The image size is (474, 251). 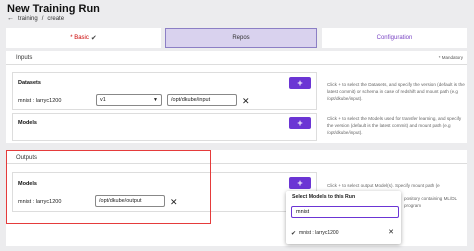 I want to click on add-dataset-button: +, so click(x=300, y=83).